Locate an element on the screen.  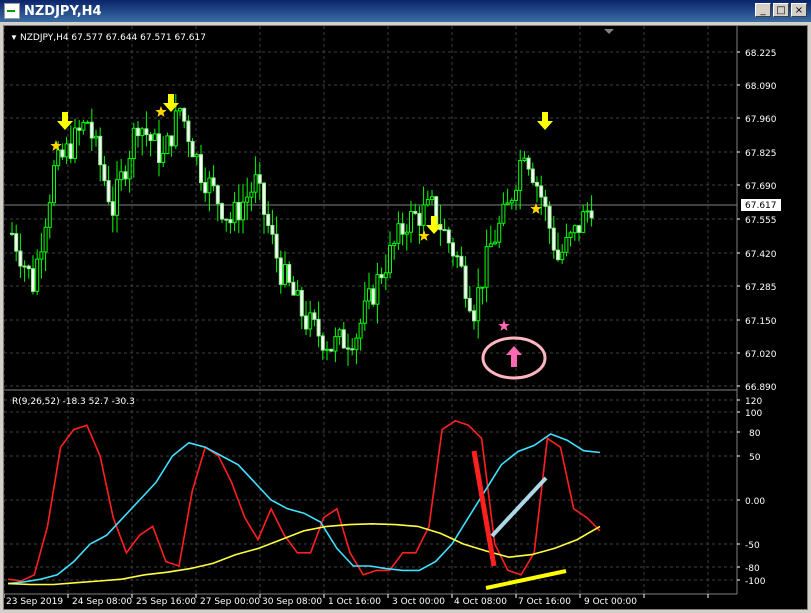
indicator-header: R(9,26,52) -18.3 52.7 -30.3 is located at coordinates (73, 402).